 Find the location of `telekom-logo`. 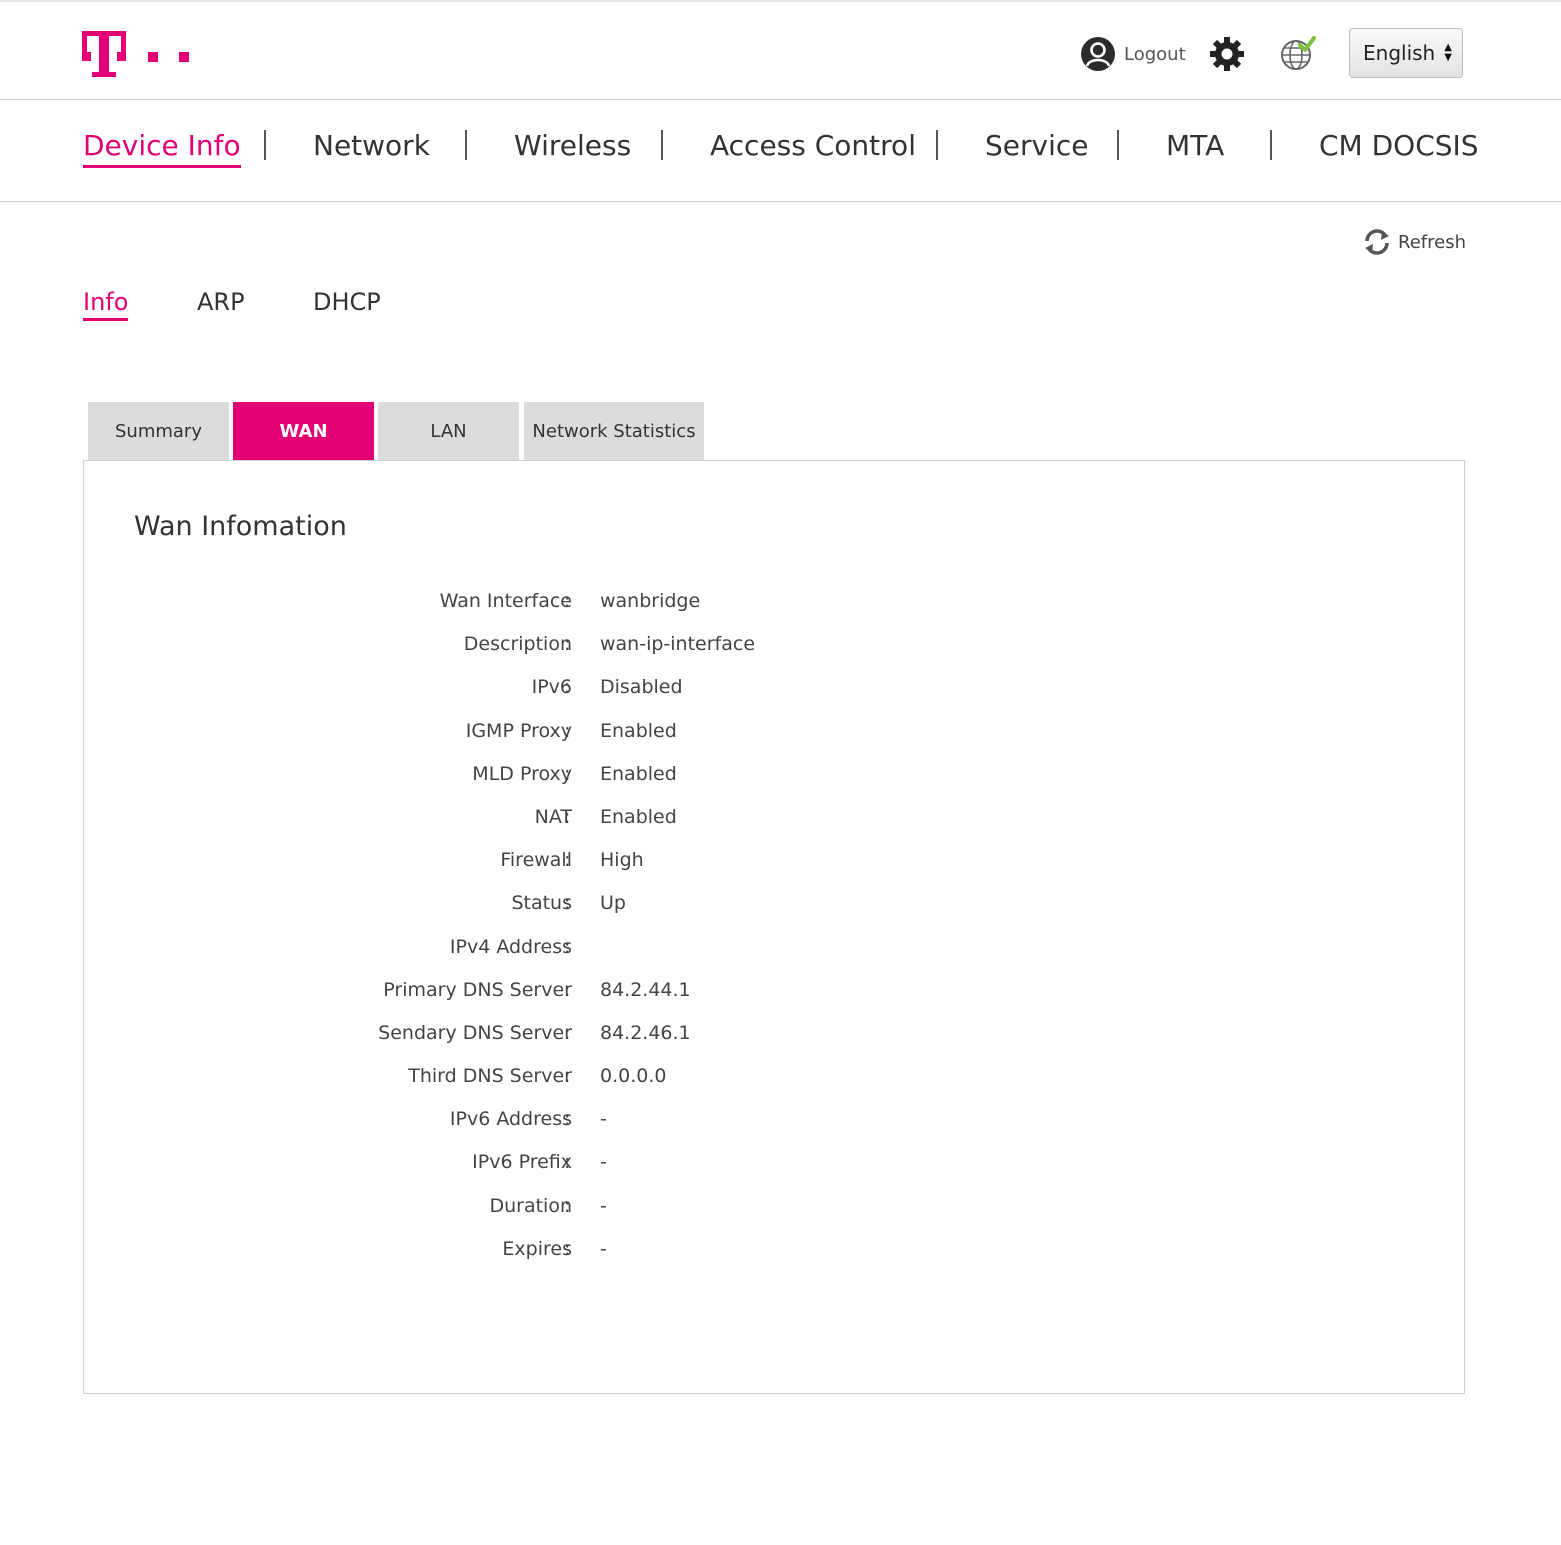

telekom-logo is located at coordinates (142, 54).